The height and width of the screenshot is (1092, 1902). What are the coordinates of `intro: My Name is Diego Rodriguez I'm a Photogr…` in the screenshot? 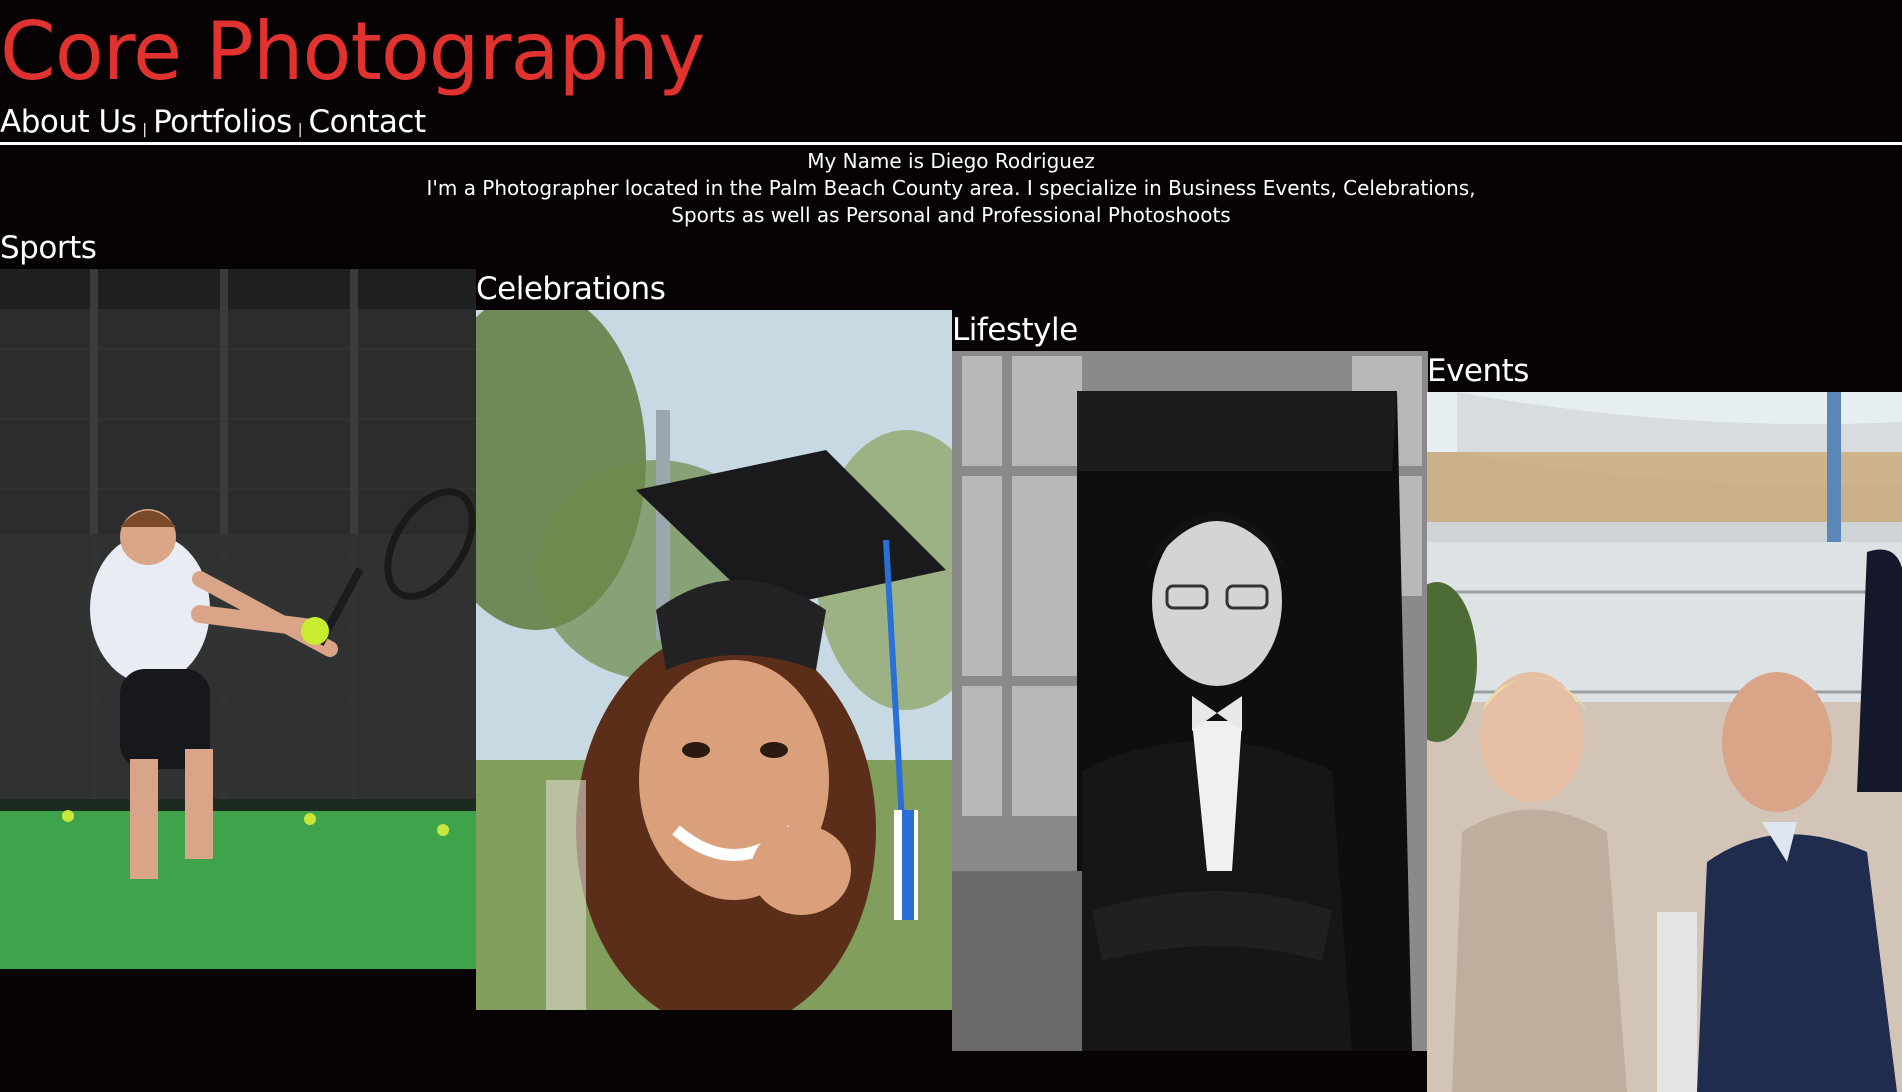 It's located at (951, 188).